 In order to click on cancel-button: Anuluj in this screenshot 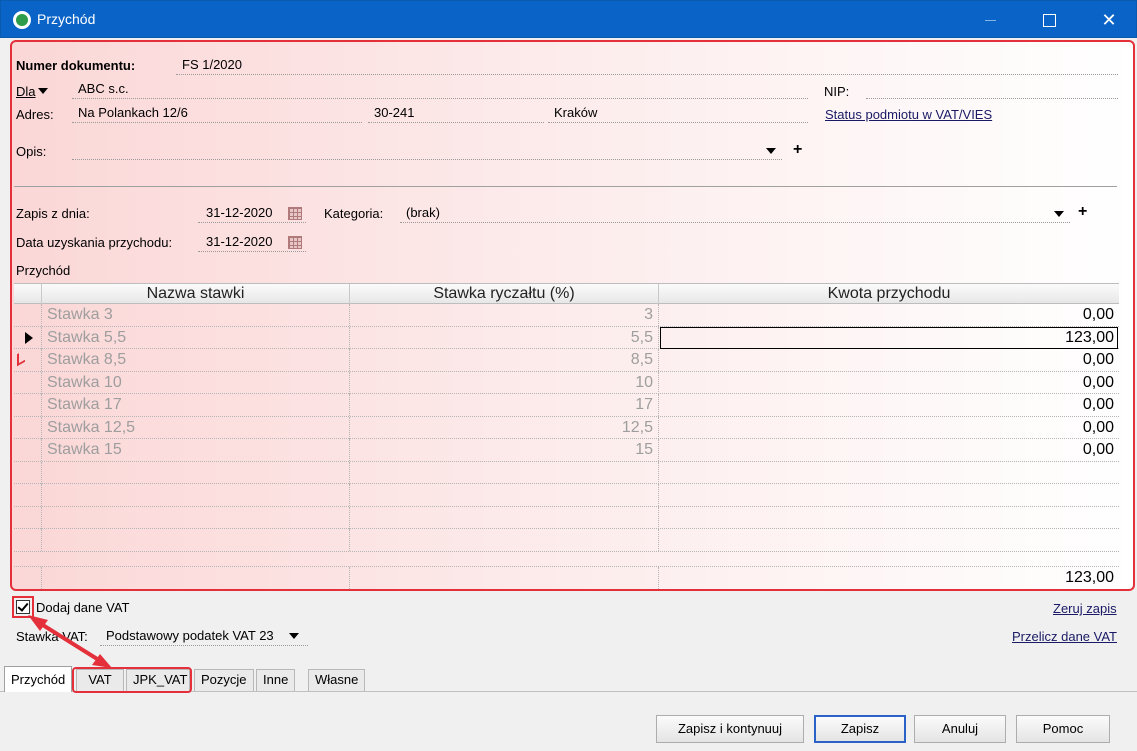, I will do `click(960, 729)`.